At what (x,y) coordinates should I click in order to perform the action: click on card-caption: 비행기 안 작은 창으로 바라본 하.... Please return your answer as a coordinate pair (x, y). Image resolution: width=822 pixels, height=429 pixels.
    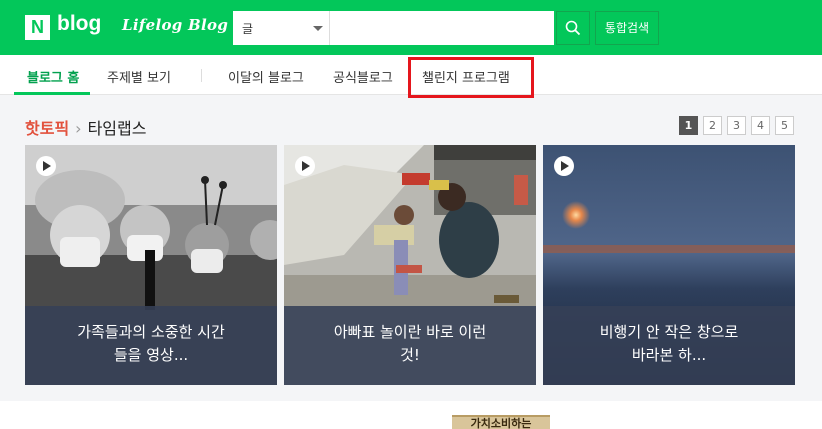
    Looking at the image, I should click on (669, 345).